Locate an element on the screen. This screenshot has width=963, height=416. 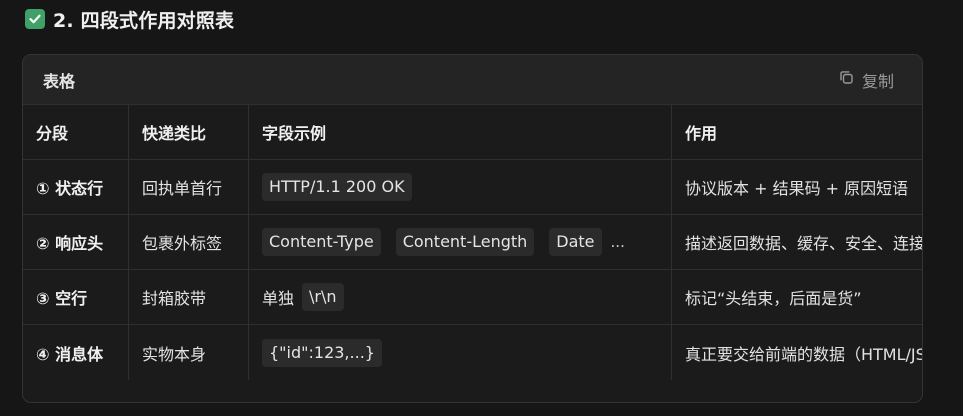
example-cell: 单独 \r\n is located at coordinates (460, 297).